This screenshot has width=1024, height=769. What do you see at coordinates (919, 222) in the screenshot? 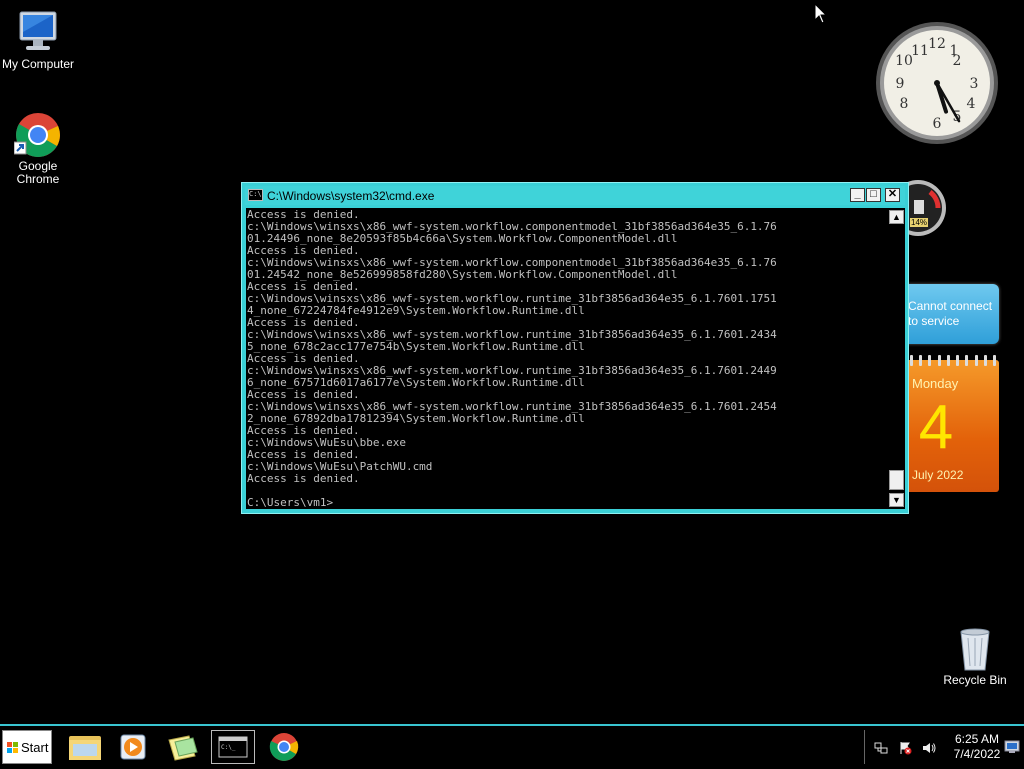
I see `cpu-percent-label: 14%` at bounding box center [919, 222].